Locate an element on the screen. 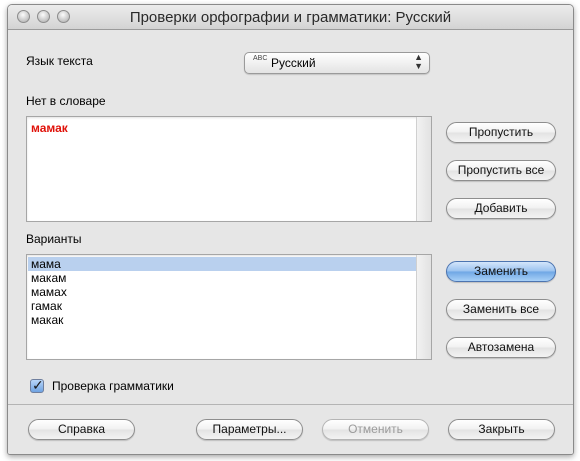 This screenshot has width=580, height=461. suggestions-label: Варианты is located at coordinates (54, 239).